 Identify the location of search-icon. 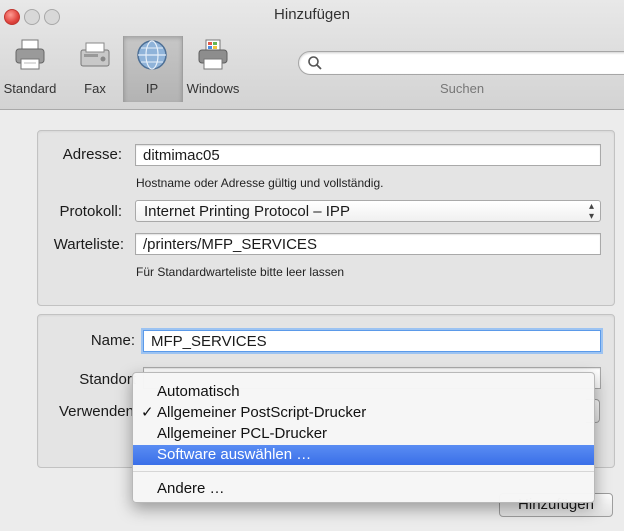
(315, 63).